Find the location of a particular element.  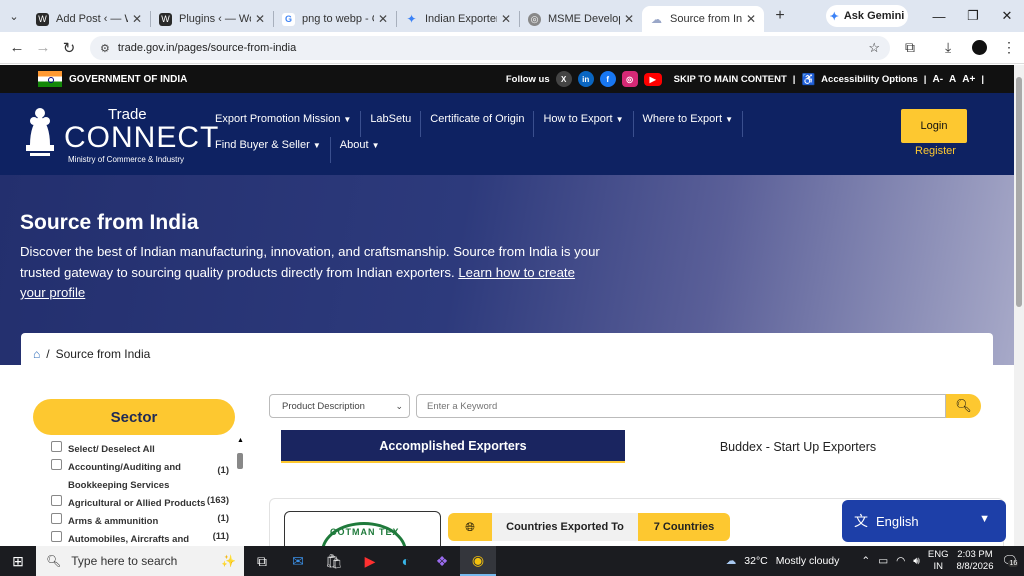

youtube-icon: ▶ is located at coordinates (652, 79).